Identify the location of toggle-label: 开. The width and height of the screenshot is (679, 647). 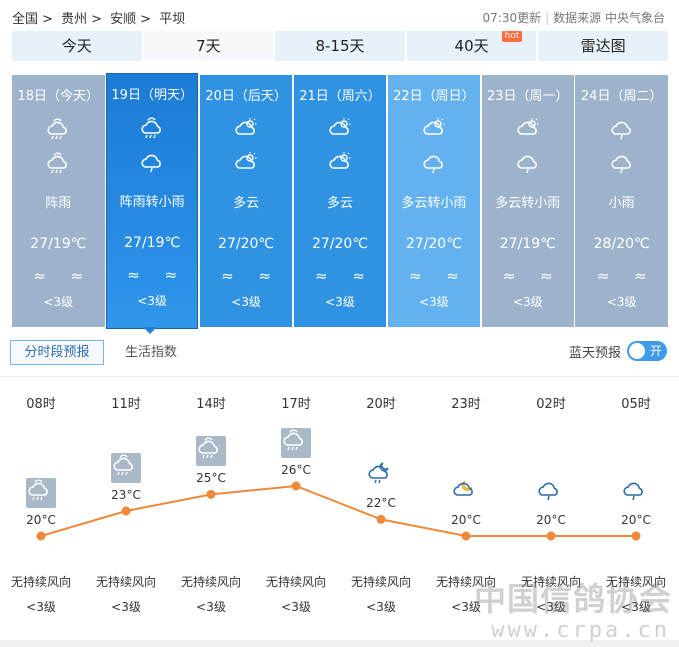
(655, 351).